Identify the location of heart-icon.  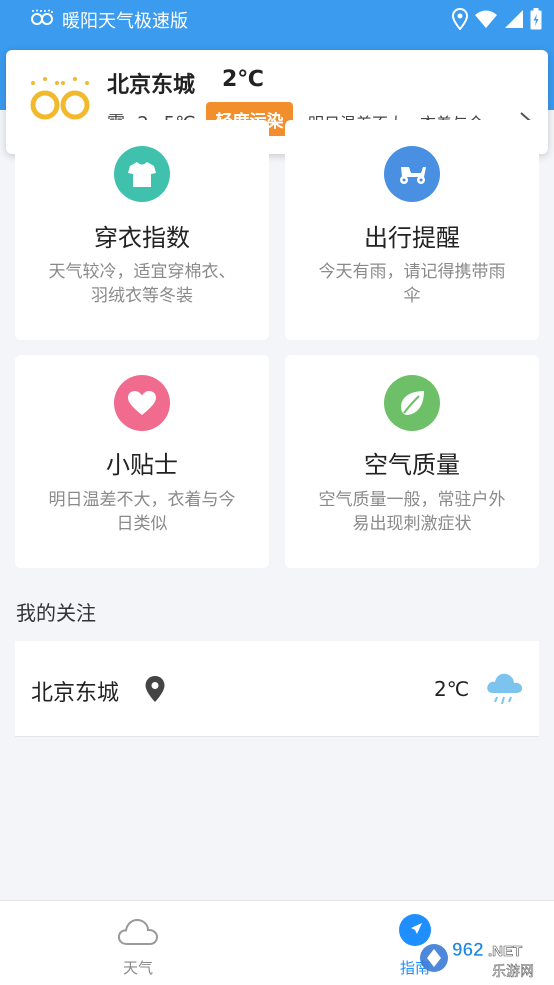
(142, 403).